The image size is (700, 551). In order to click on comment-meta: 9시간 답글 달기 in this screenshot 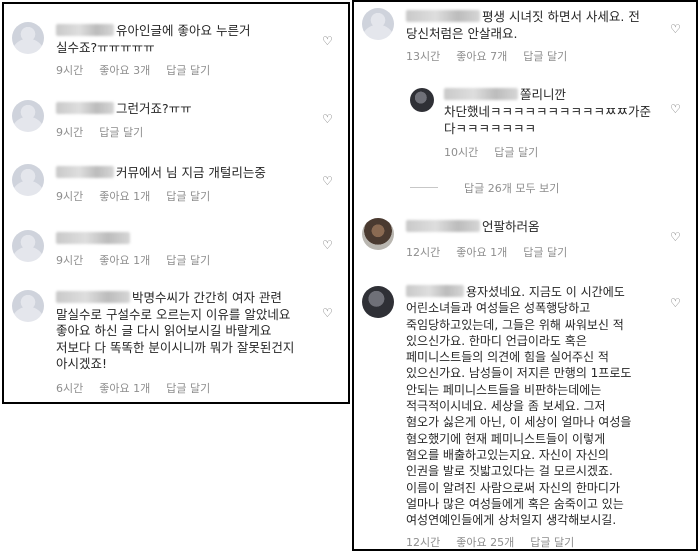, I will do `click(107, 132)`.